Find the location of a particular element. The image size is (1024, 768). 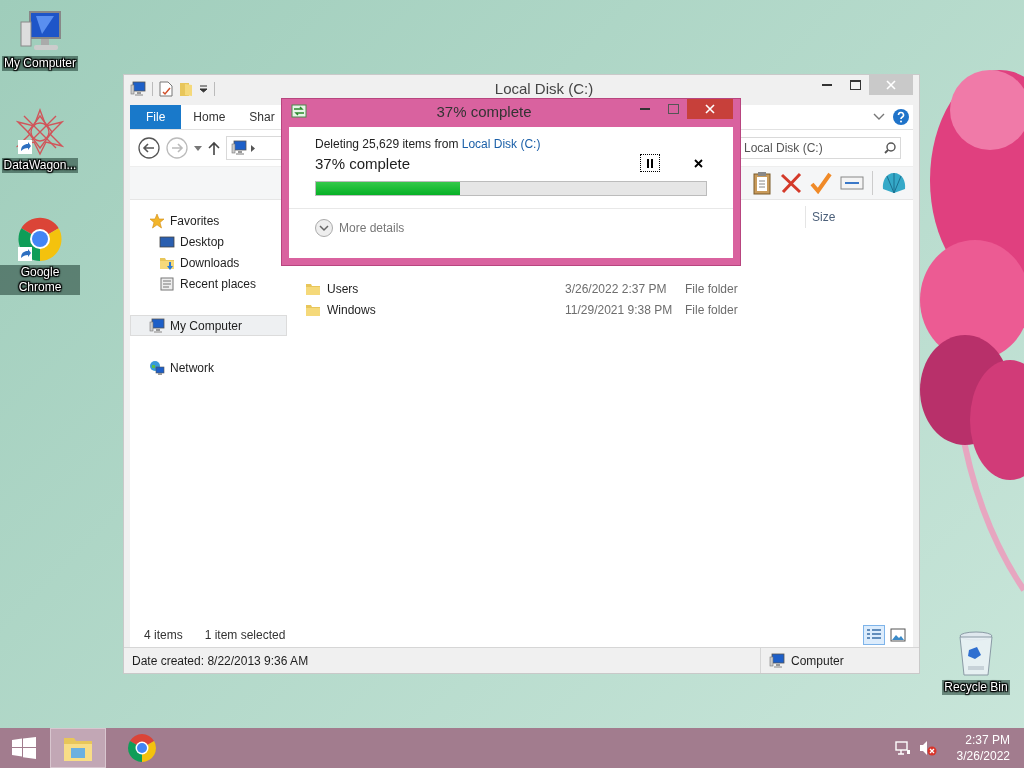

search-field: Local Disk (C:) is located at coordinates (820, 148).